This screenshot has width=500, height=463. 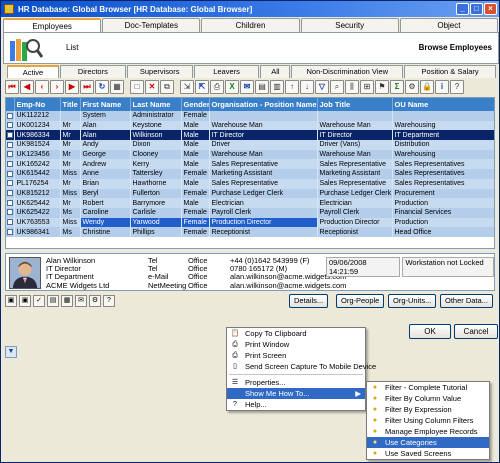 What do you see at coordinates (382, 87) in the screenshot?
I see `bookmark-icon: ⚑` at bounding box center [382, 87].